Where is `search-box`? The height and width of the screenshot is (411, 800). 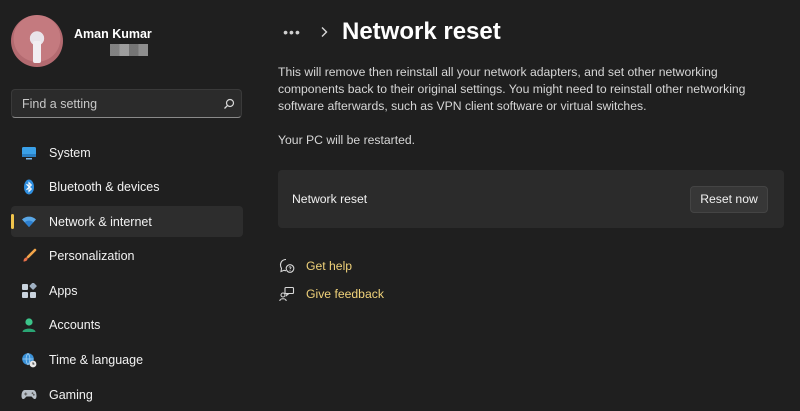
search-box is located at coordinates (126, 103).